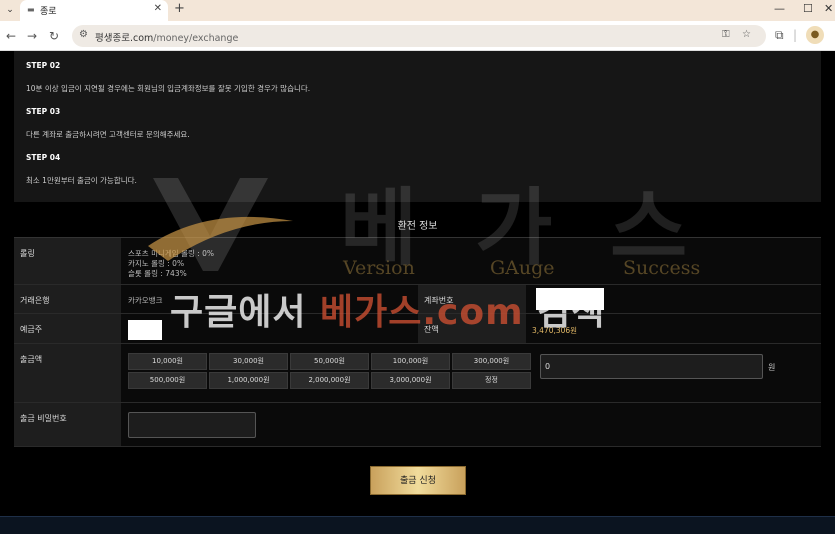 Image resolution: width=835 pixels, height=534 pixels. Describe the element at coordinates (11, 36) in the screenshot. I see `back-icon: ←` at that location.